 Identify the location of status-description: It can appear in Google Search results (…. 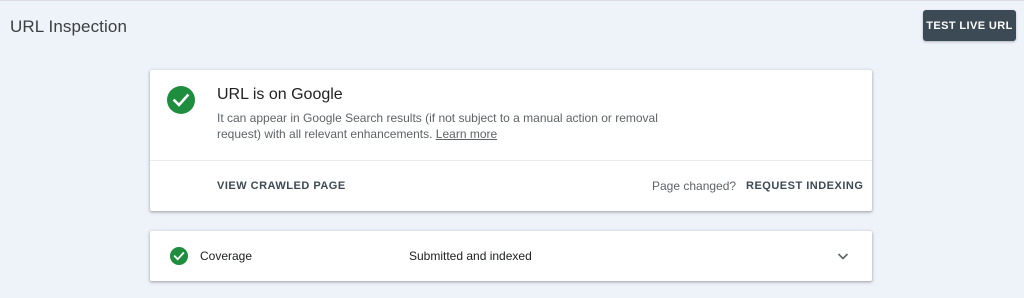
(447, 126).